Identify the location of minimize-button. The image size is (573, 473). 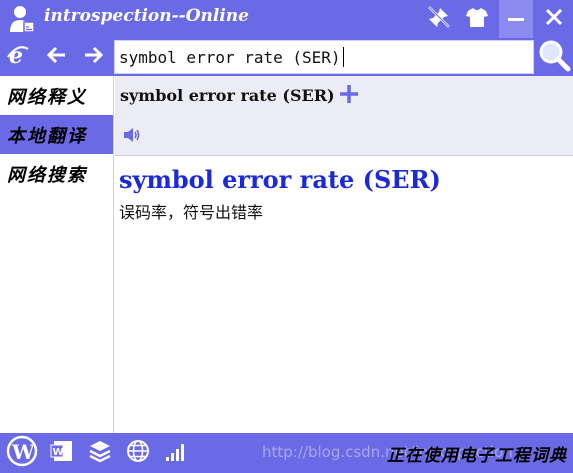
(516, 19).